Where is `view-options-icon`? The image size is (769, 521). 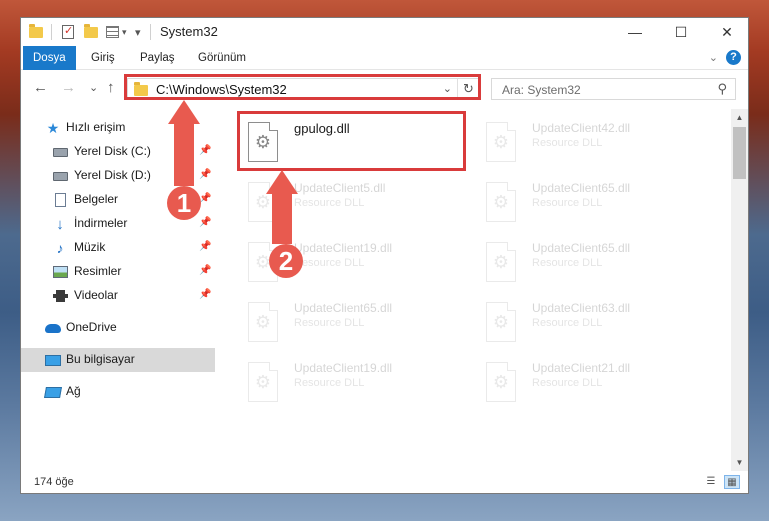 view-options-icon is located at coordinates (112, 32).